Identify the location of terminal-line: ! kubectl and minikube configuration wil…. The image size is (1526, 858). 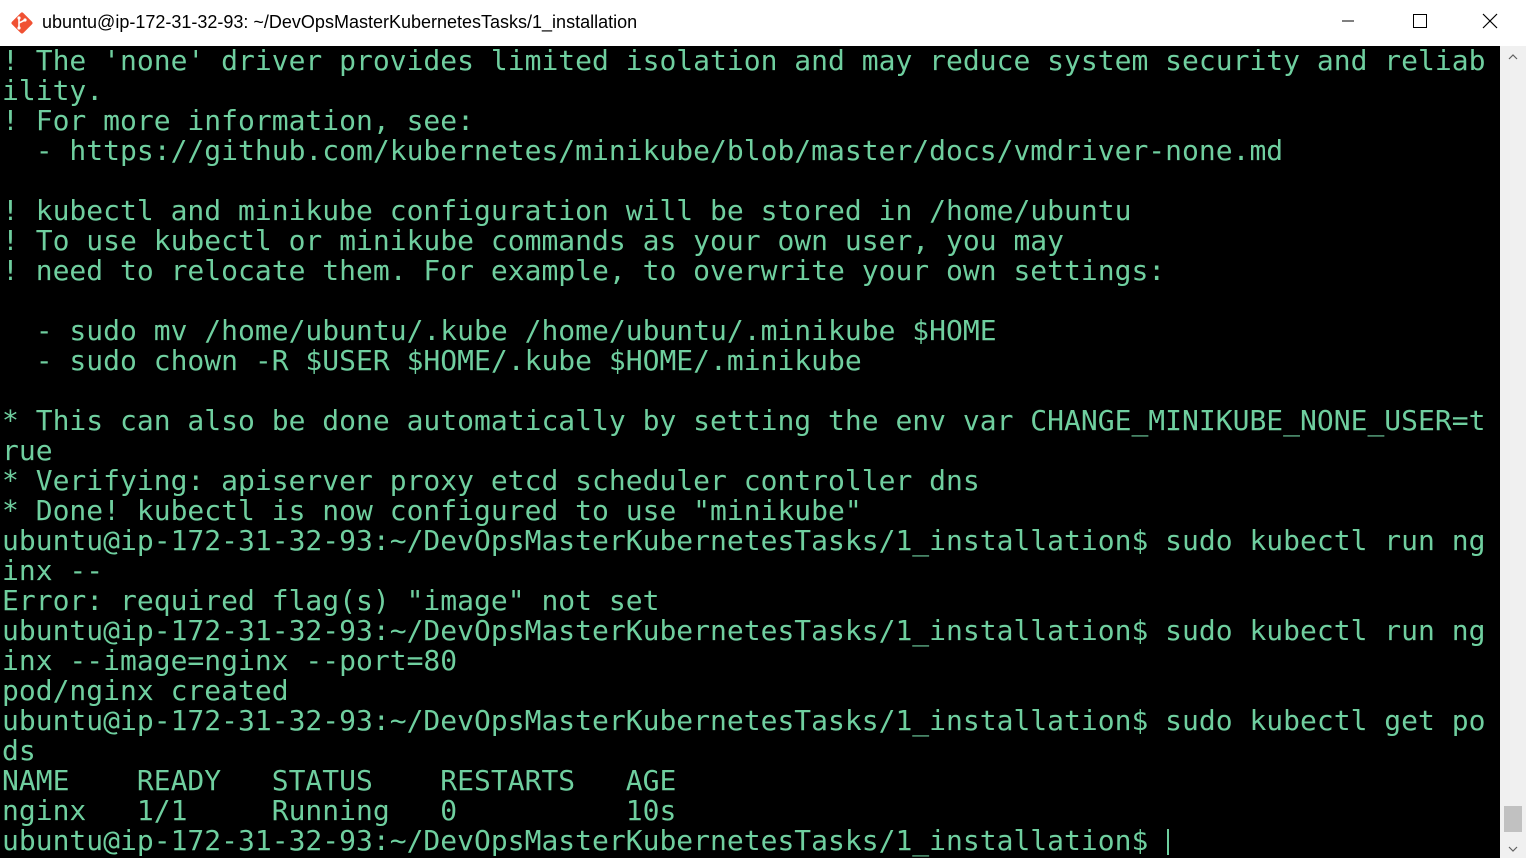
(567, 210).